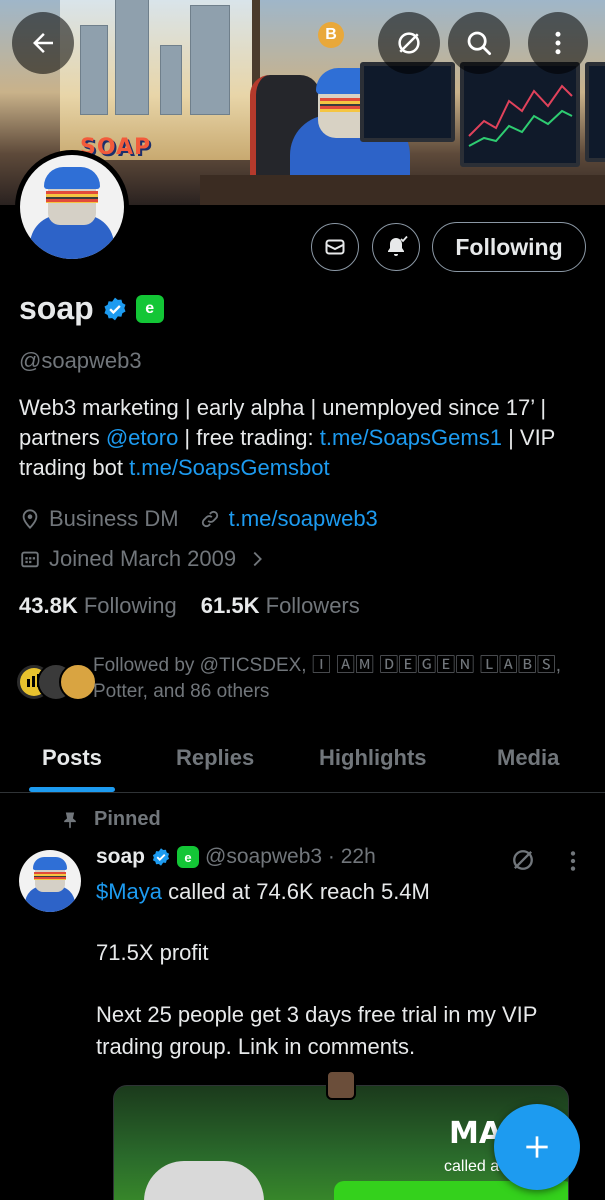  I want to click on tab-highlights: Highlights, so click(373, 758).